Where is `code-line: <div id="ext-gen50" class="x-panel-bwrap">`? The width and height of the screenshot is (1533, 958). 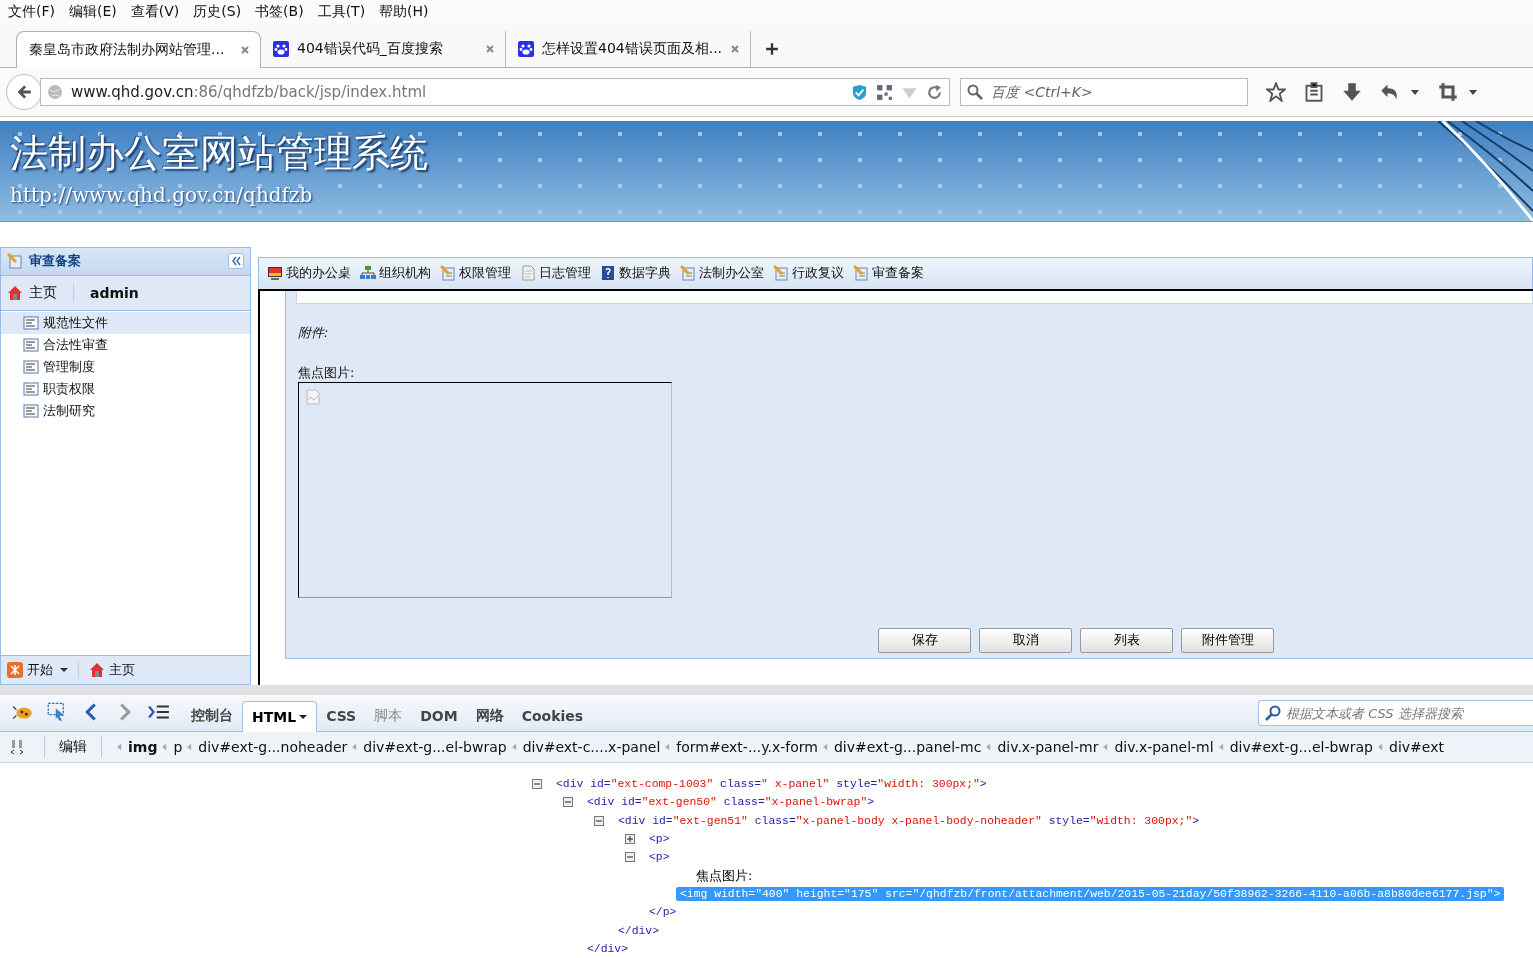
code-line: <div id="ext-gen50" class="x-panel-bwrap"> is located at coordinates (731, 802).